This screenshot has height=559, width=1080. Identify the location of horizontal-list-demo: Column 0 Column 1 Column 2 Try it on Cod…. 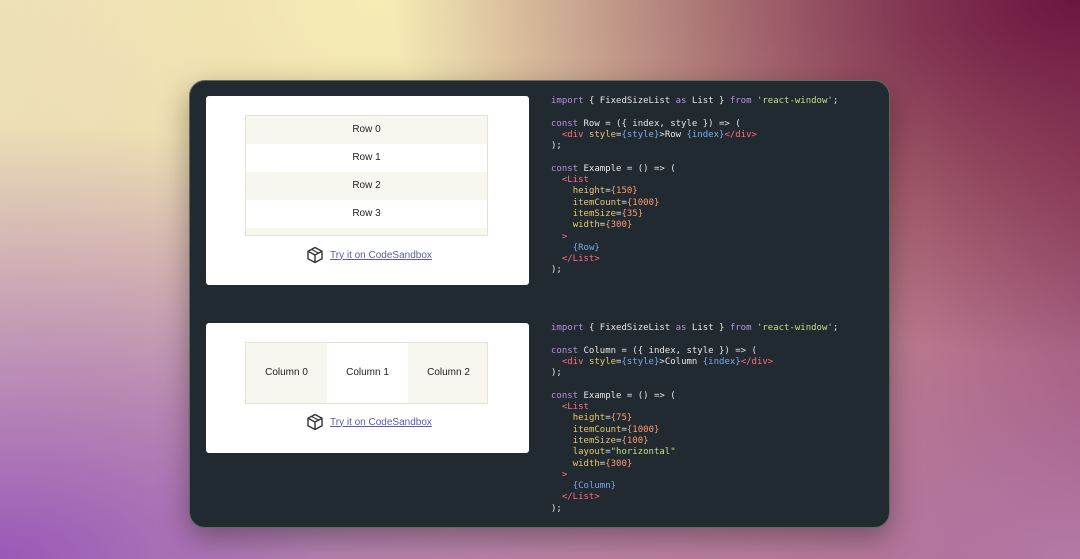
(367, 388).